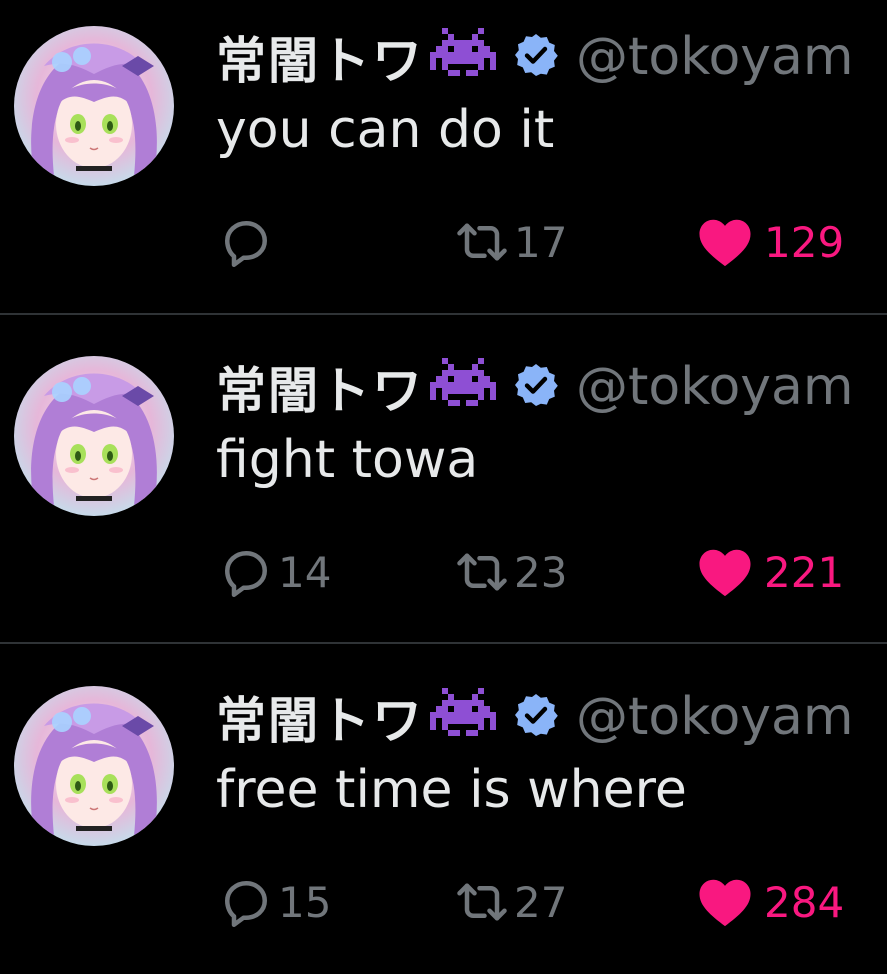  What do you see at coordinates (451, 790) in the screenshot?
I see `tweet-text: free time is where` at bounding box center [451, 790].